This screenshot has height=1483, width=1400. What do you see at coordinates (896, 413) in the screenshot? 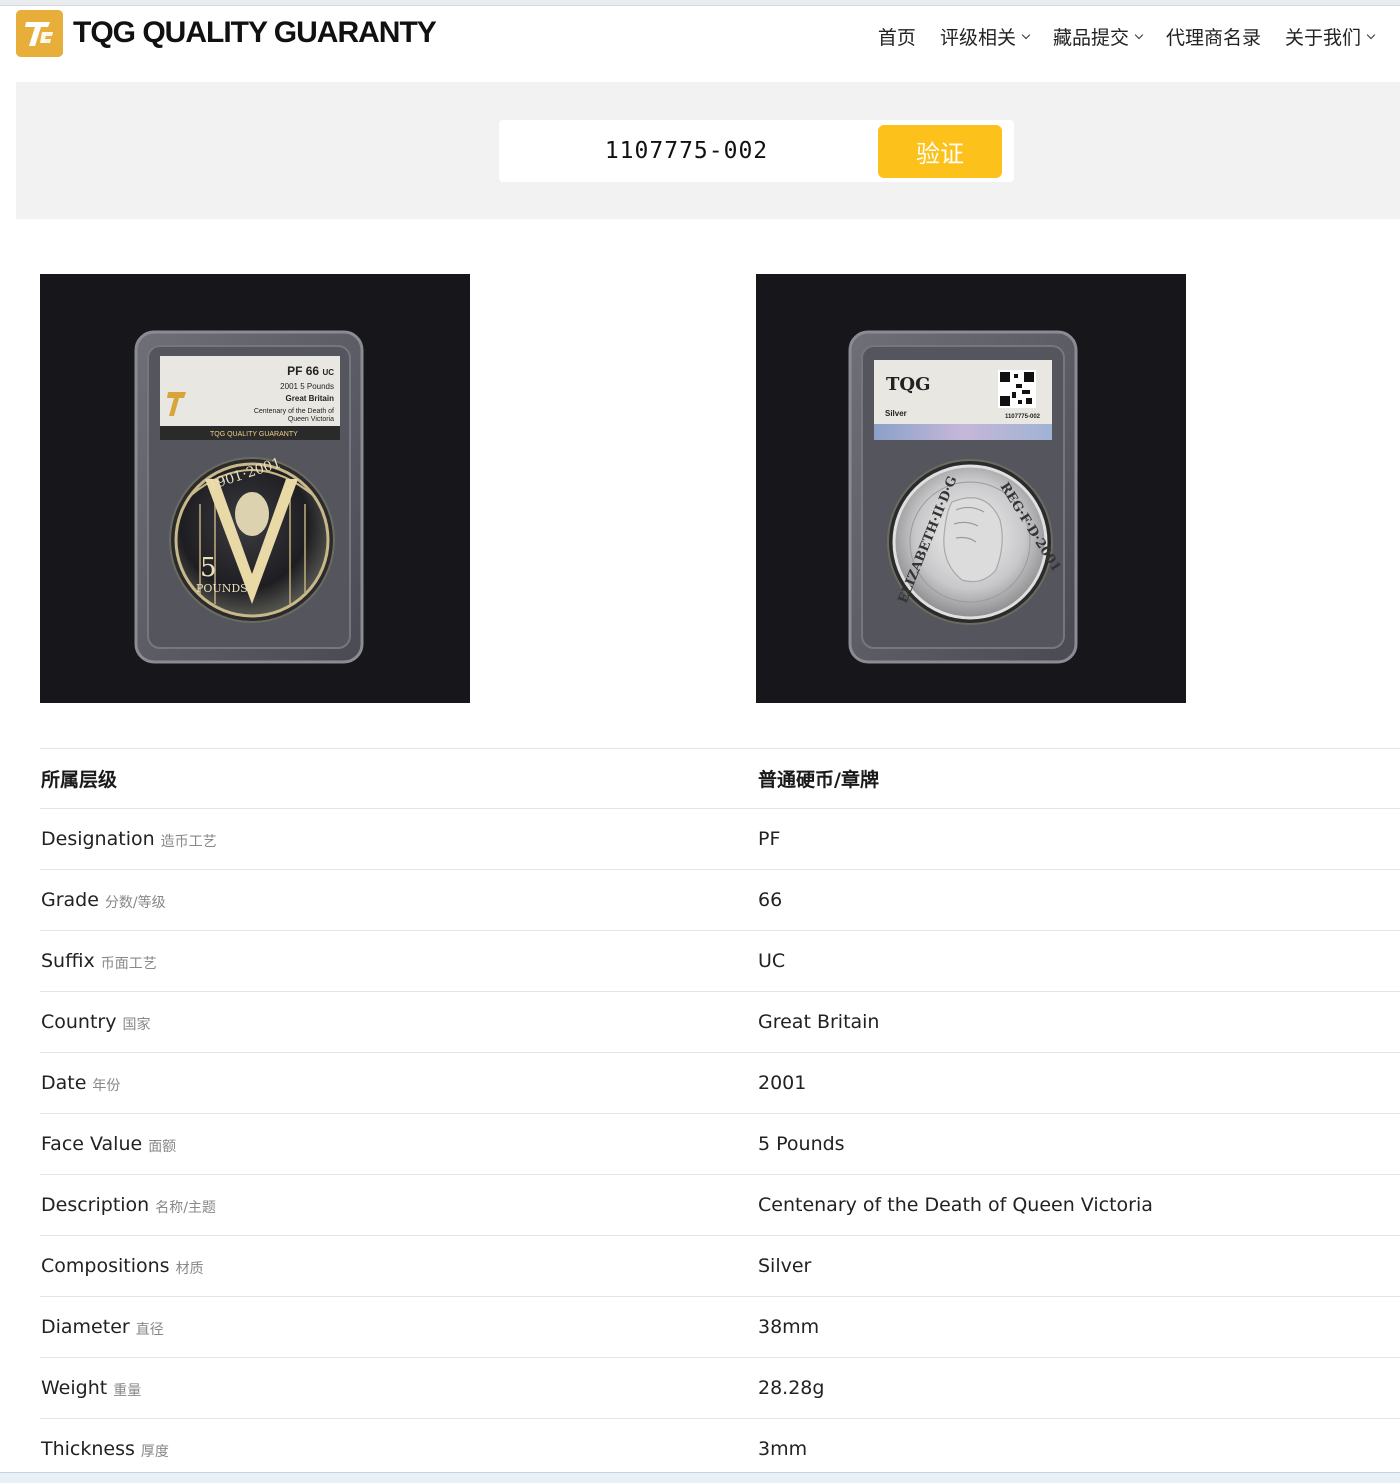
I see `back-label-material: Silver` at bounding box center [896, 413].